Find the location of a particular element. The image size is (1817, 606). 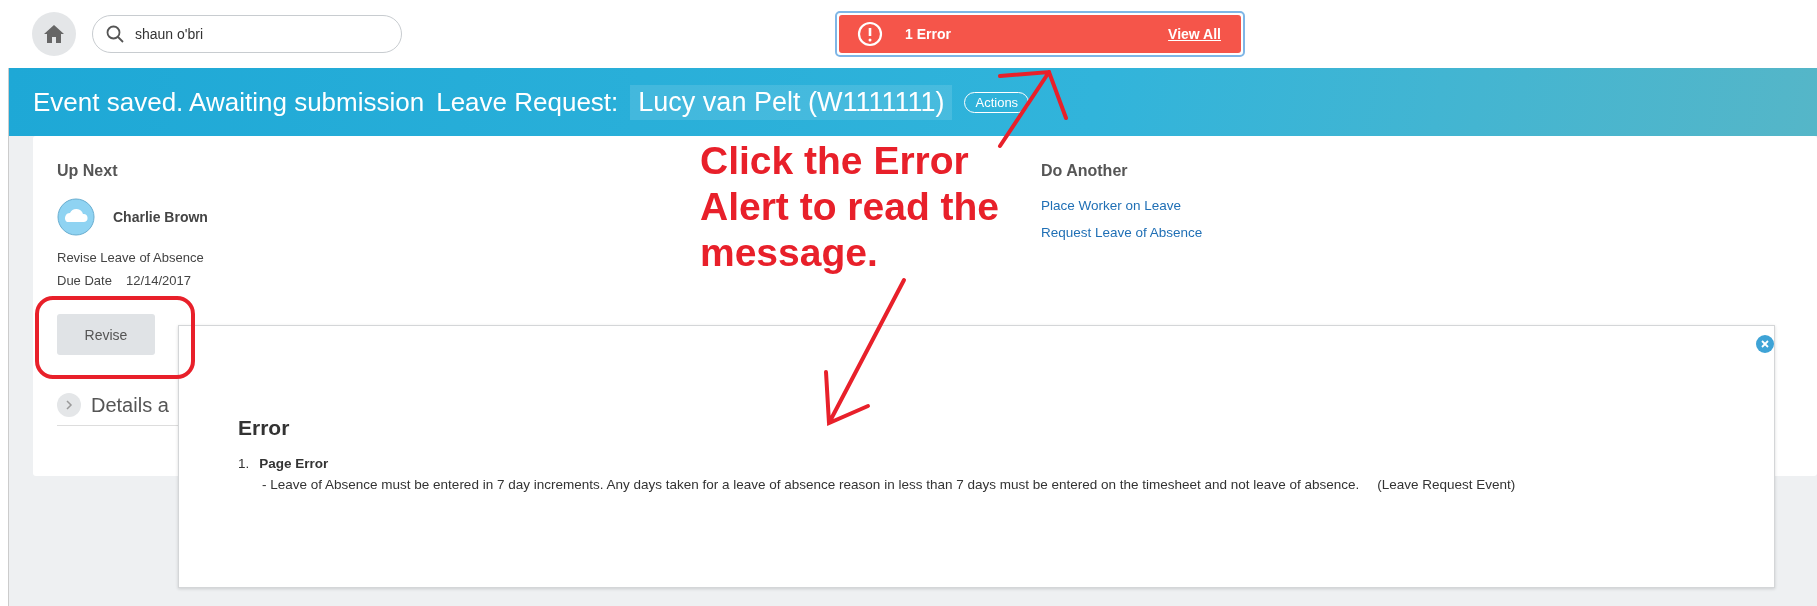

error-title: Page Error is located at coordinates (294, 463).